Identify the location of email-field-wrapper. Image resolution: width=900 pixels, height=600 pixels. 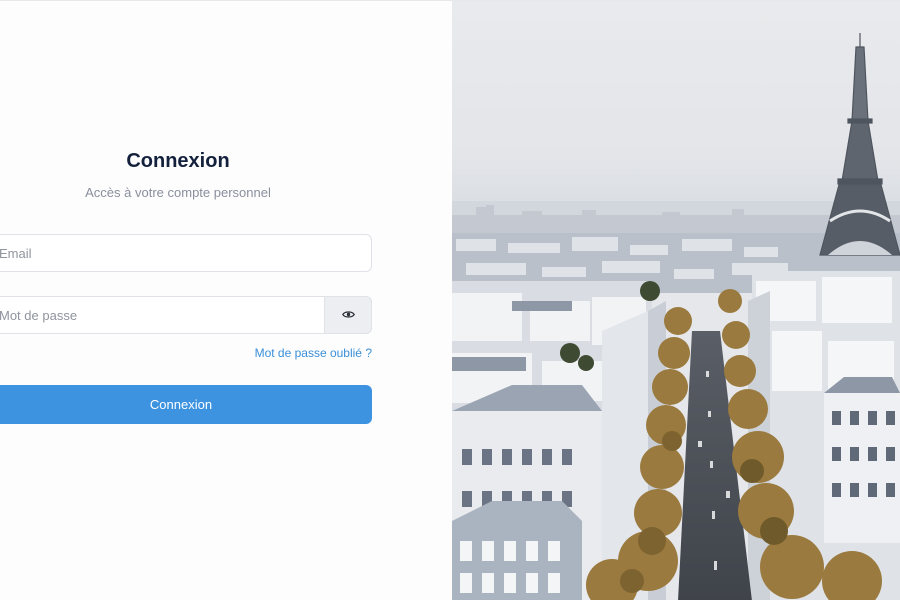
(186, 253).